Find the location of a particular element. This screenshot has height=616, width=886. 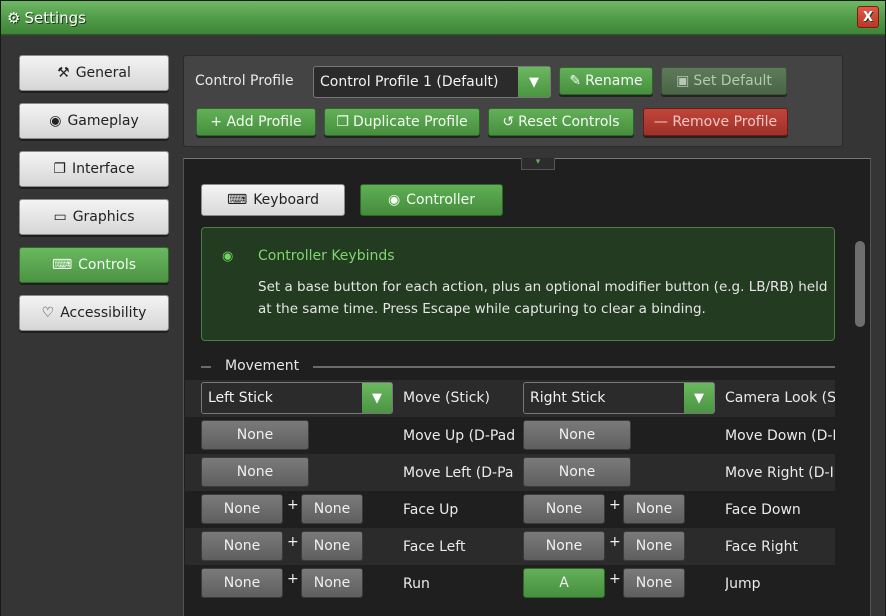

nav-label: Controls is located at coordinates (107, 265).